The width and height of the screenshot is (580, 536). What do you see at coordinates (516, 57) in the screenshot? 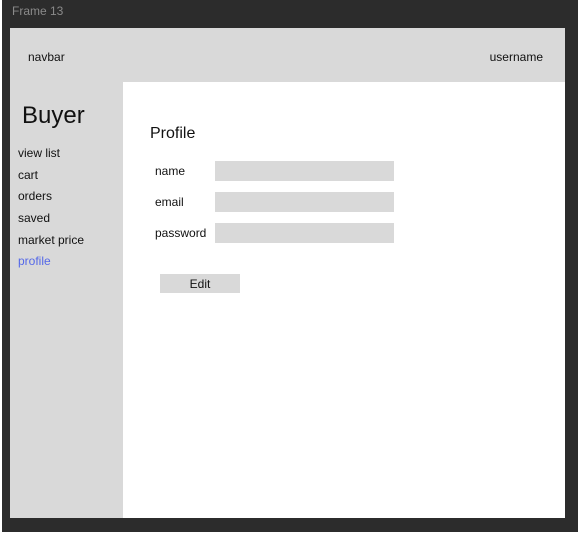
I see `username-link: username` at bounding box center [516, 57].